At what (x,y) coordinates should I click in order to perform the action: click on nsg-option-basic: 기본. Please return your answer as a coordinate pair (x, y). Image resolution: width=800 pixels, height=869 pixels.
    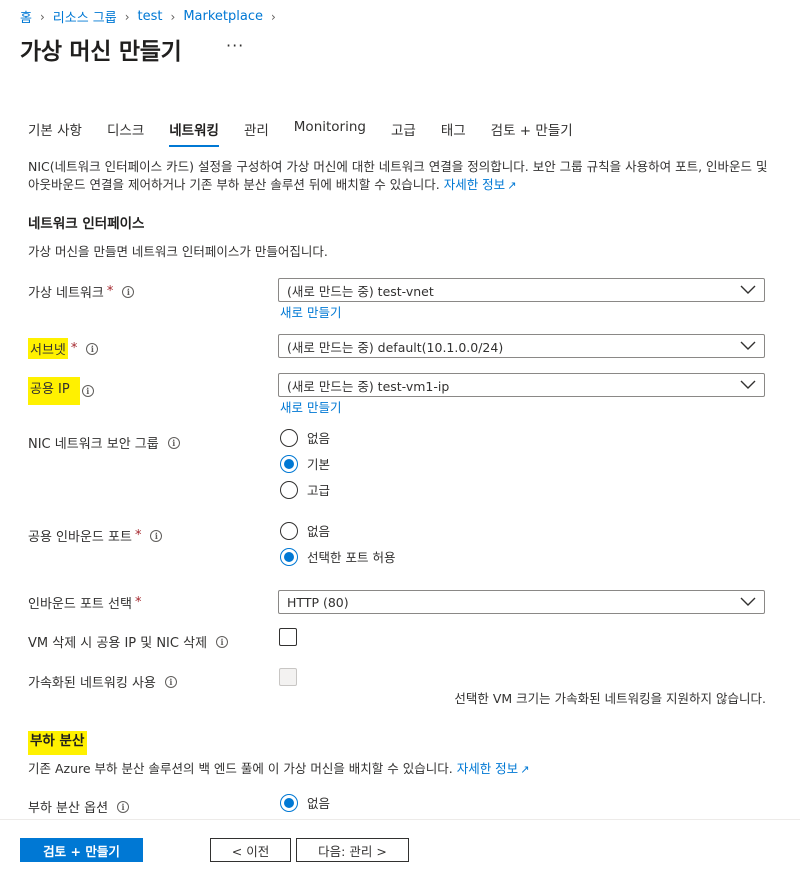
    Looking at the image, I should click on (305, 463).